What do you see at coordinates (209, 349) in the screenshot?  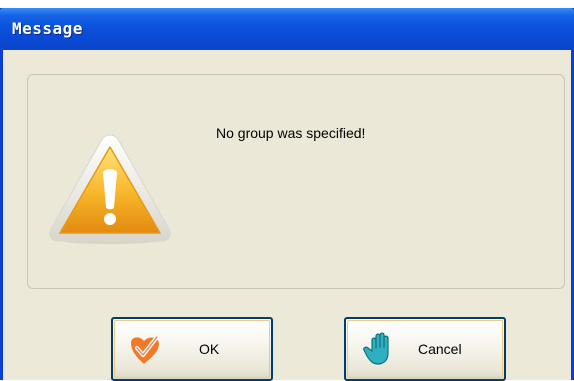 I see `ok-button-label: OK` at bounding box center [209, 349].